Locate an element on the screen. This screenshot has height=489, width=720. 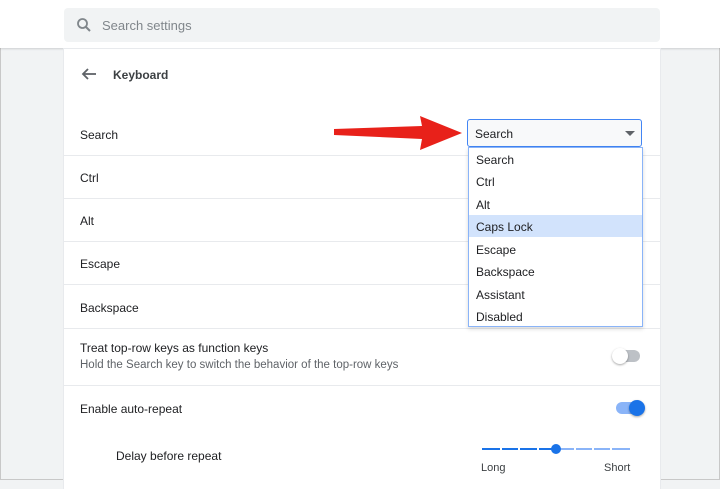
option-label: Escape is located at coordinates (496, 250).